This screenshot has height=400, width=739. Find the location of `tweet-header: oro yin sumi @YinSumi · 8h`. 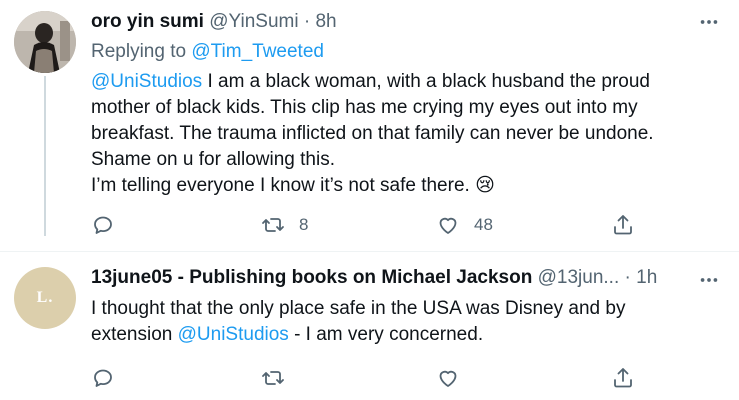

tweet-header: oro yin sumi @YinSumi · 8h is located at coordinates (214, 22).